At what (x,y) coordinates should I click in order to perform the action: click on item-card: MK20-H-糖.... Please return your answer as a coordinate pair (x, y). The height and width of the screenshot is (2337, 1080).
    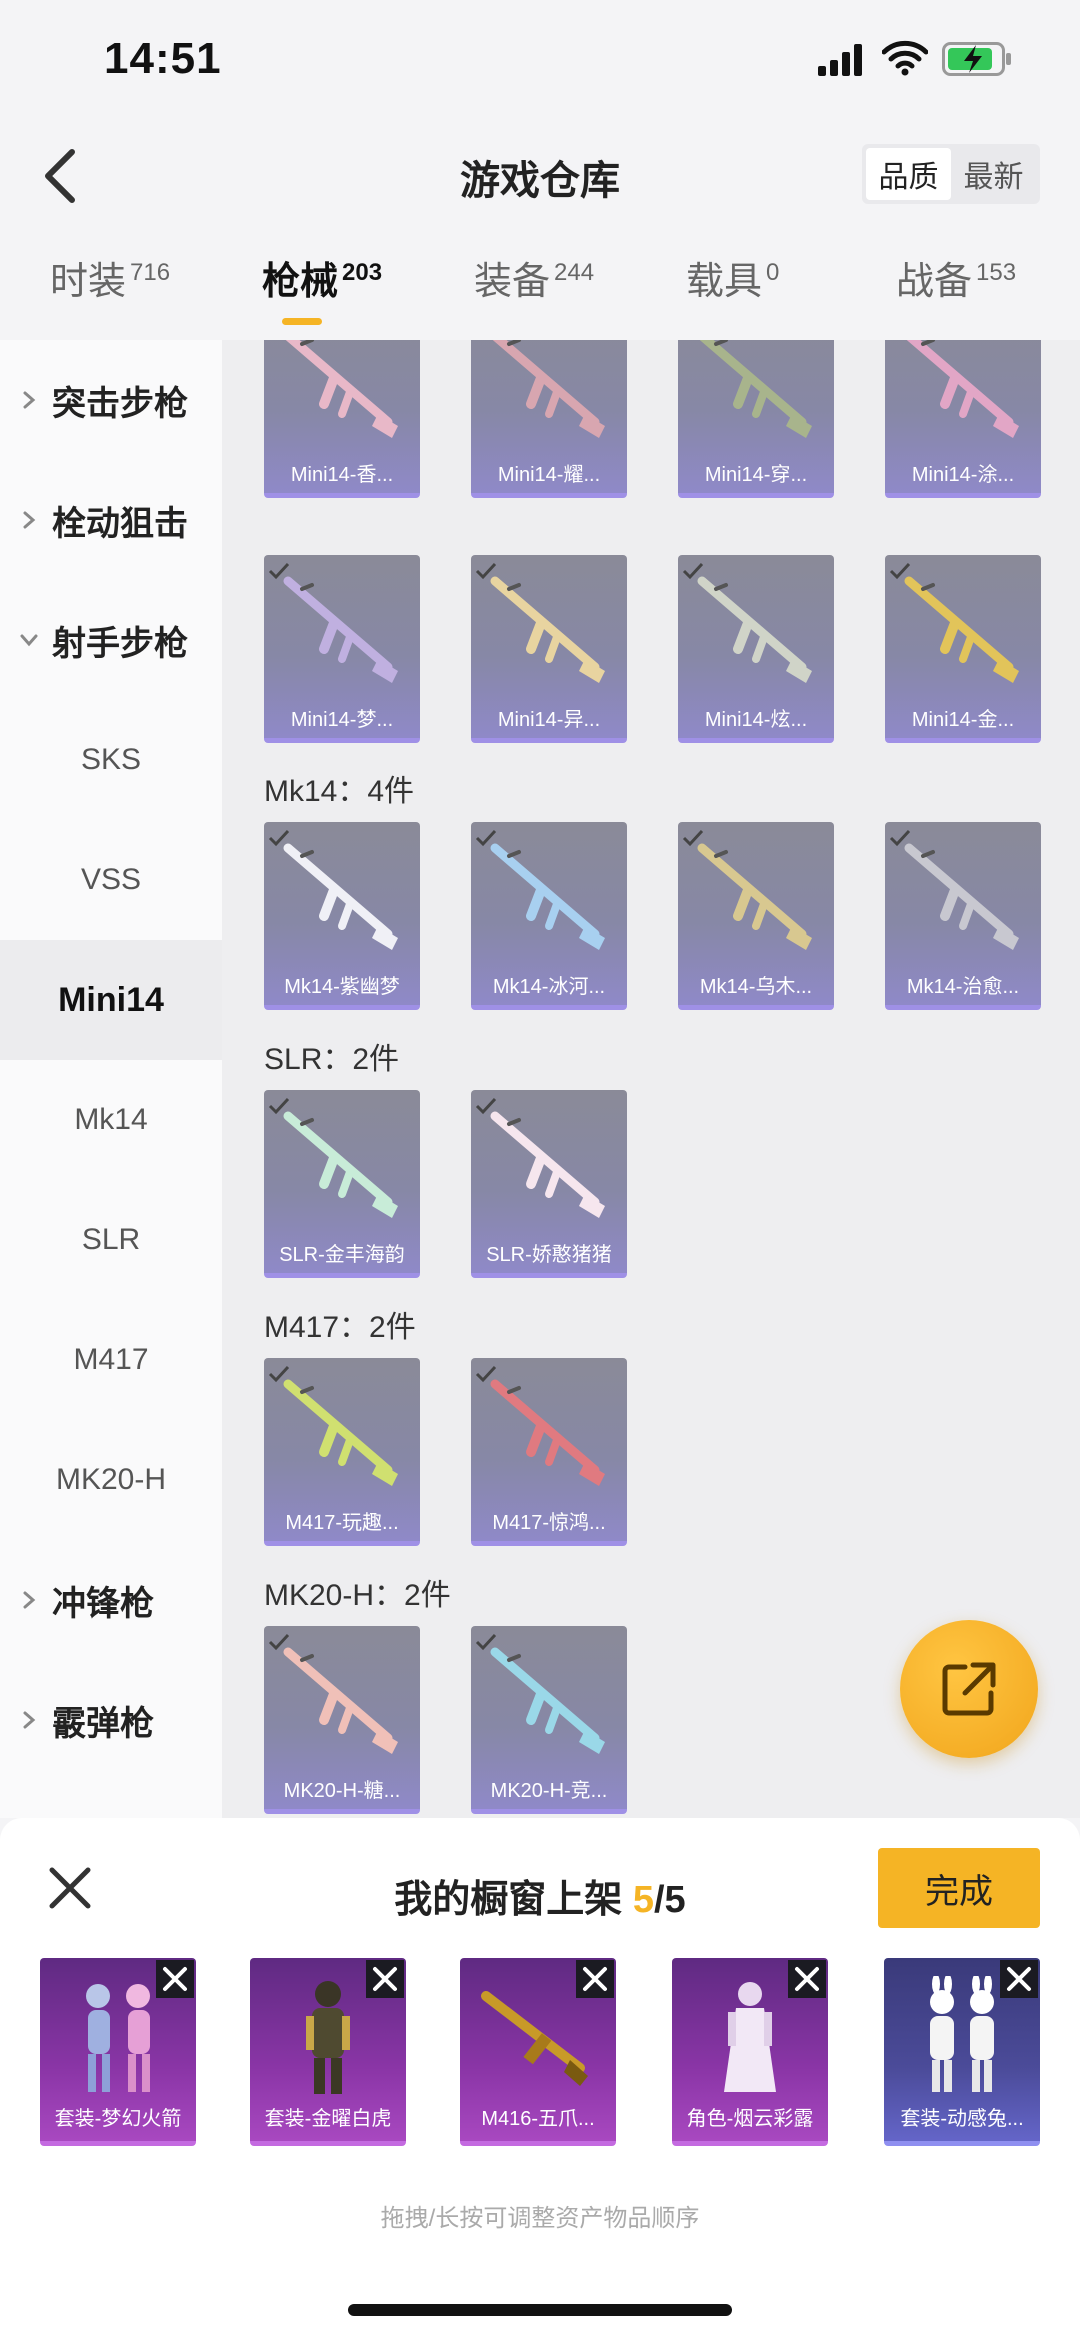
    Looking at the image, I should click on (342, 1720).